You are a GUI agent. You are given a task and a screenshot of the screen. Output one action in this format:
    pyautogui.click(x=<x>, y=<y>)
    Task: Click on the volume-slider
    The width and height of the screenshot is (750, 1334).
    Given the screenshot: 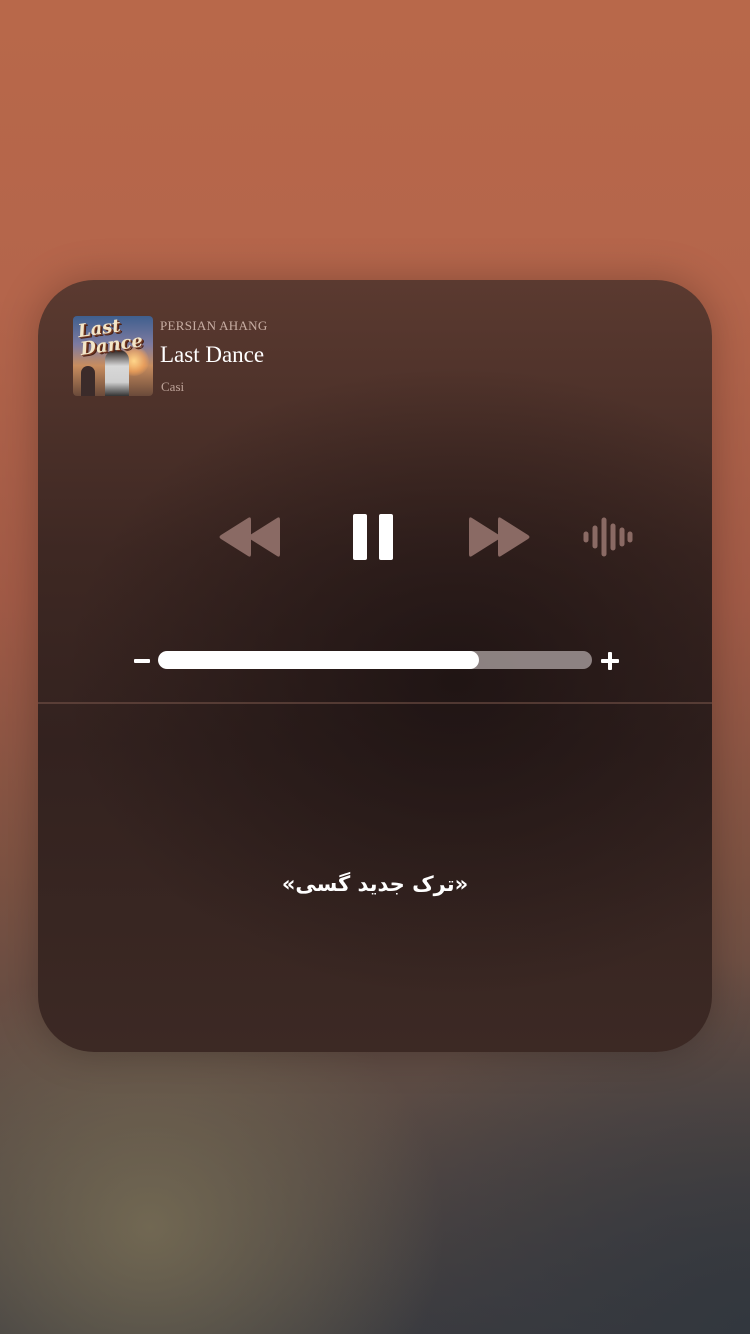 What is the action you would take?
    pyautogui.click(x=375, y=660)
    